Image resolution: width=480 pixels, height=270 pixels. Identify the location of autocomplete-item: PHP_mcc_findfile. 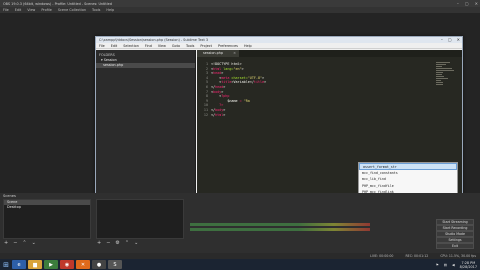
(408, 186).